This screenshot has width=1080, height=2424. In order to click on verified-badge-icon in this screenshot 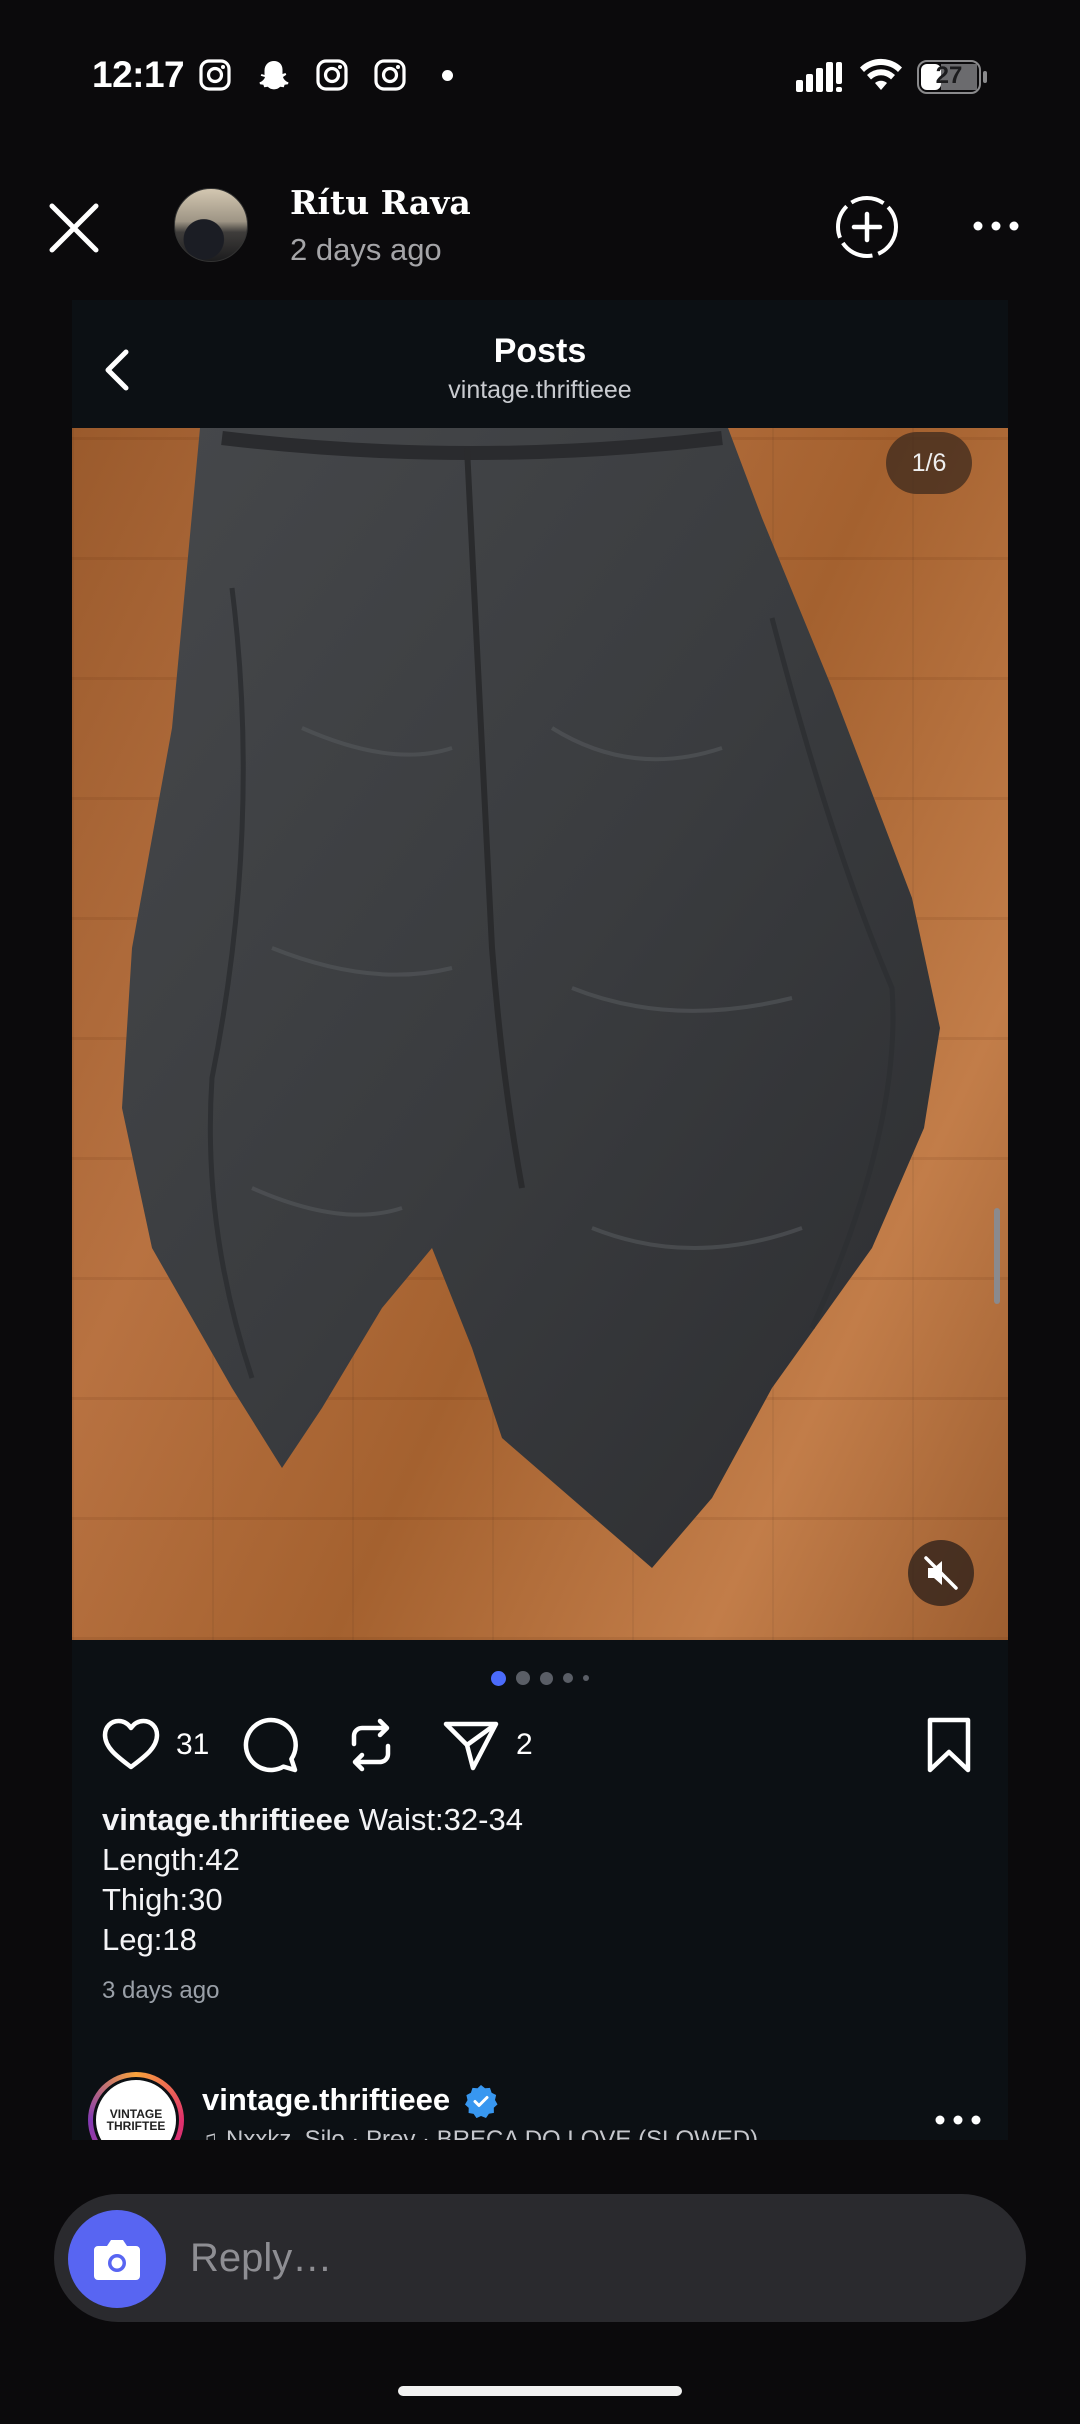, I will do `click(481, 2101)`.